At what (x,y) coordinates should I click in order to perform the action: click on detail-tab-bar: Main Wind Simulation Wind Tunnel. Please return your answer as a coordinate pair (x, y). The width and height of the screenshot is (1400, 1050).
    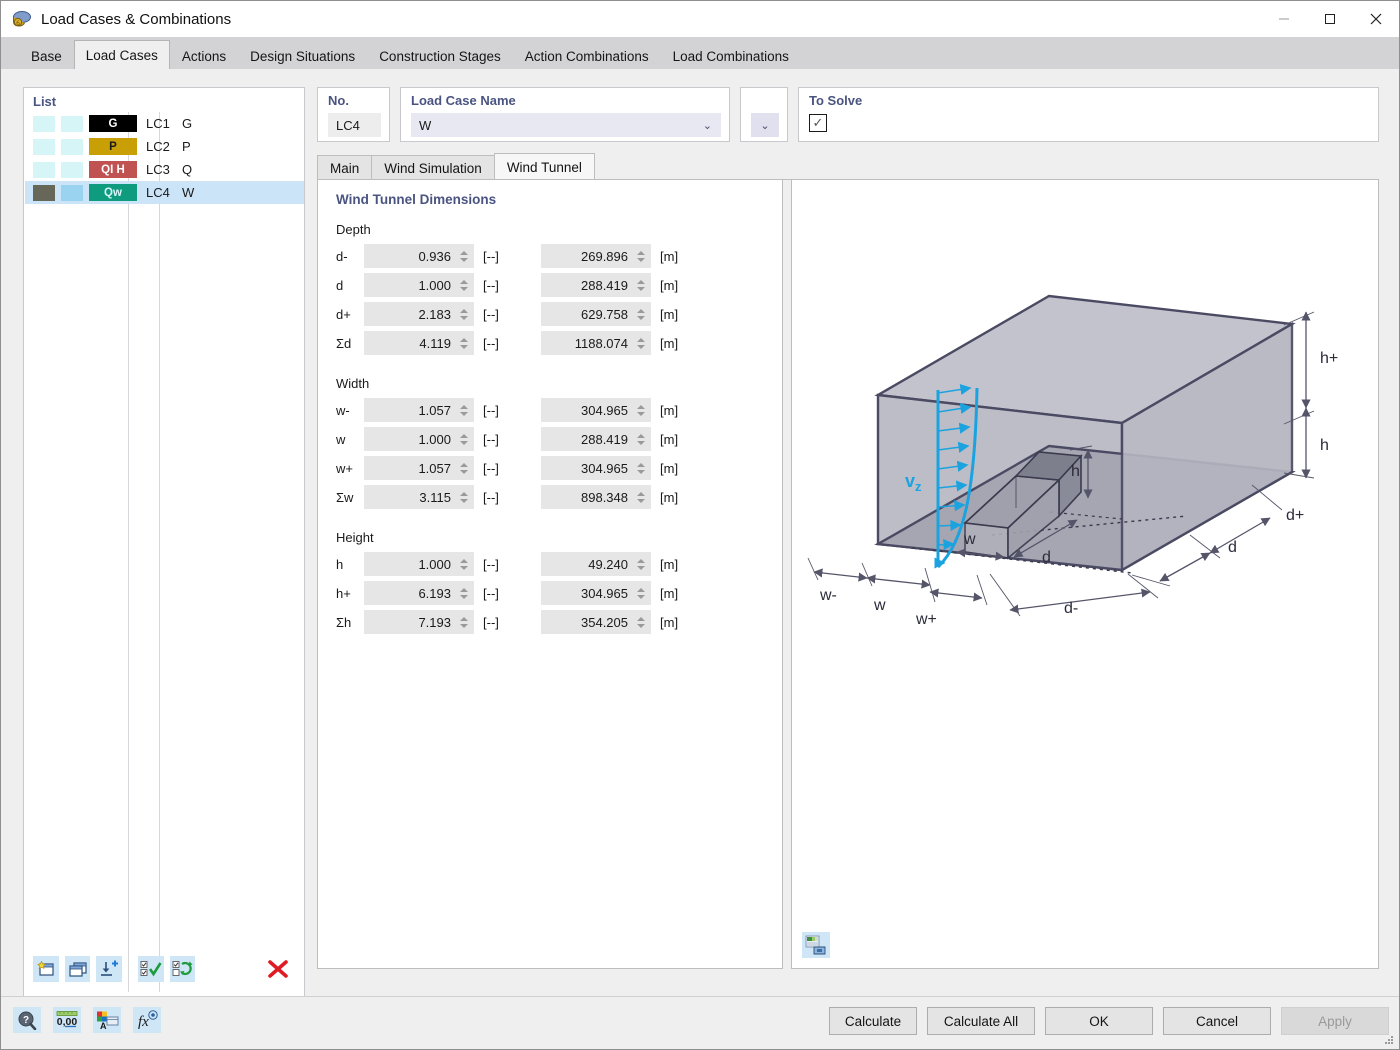
    Looking at the image, I should click on (848, 166).